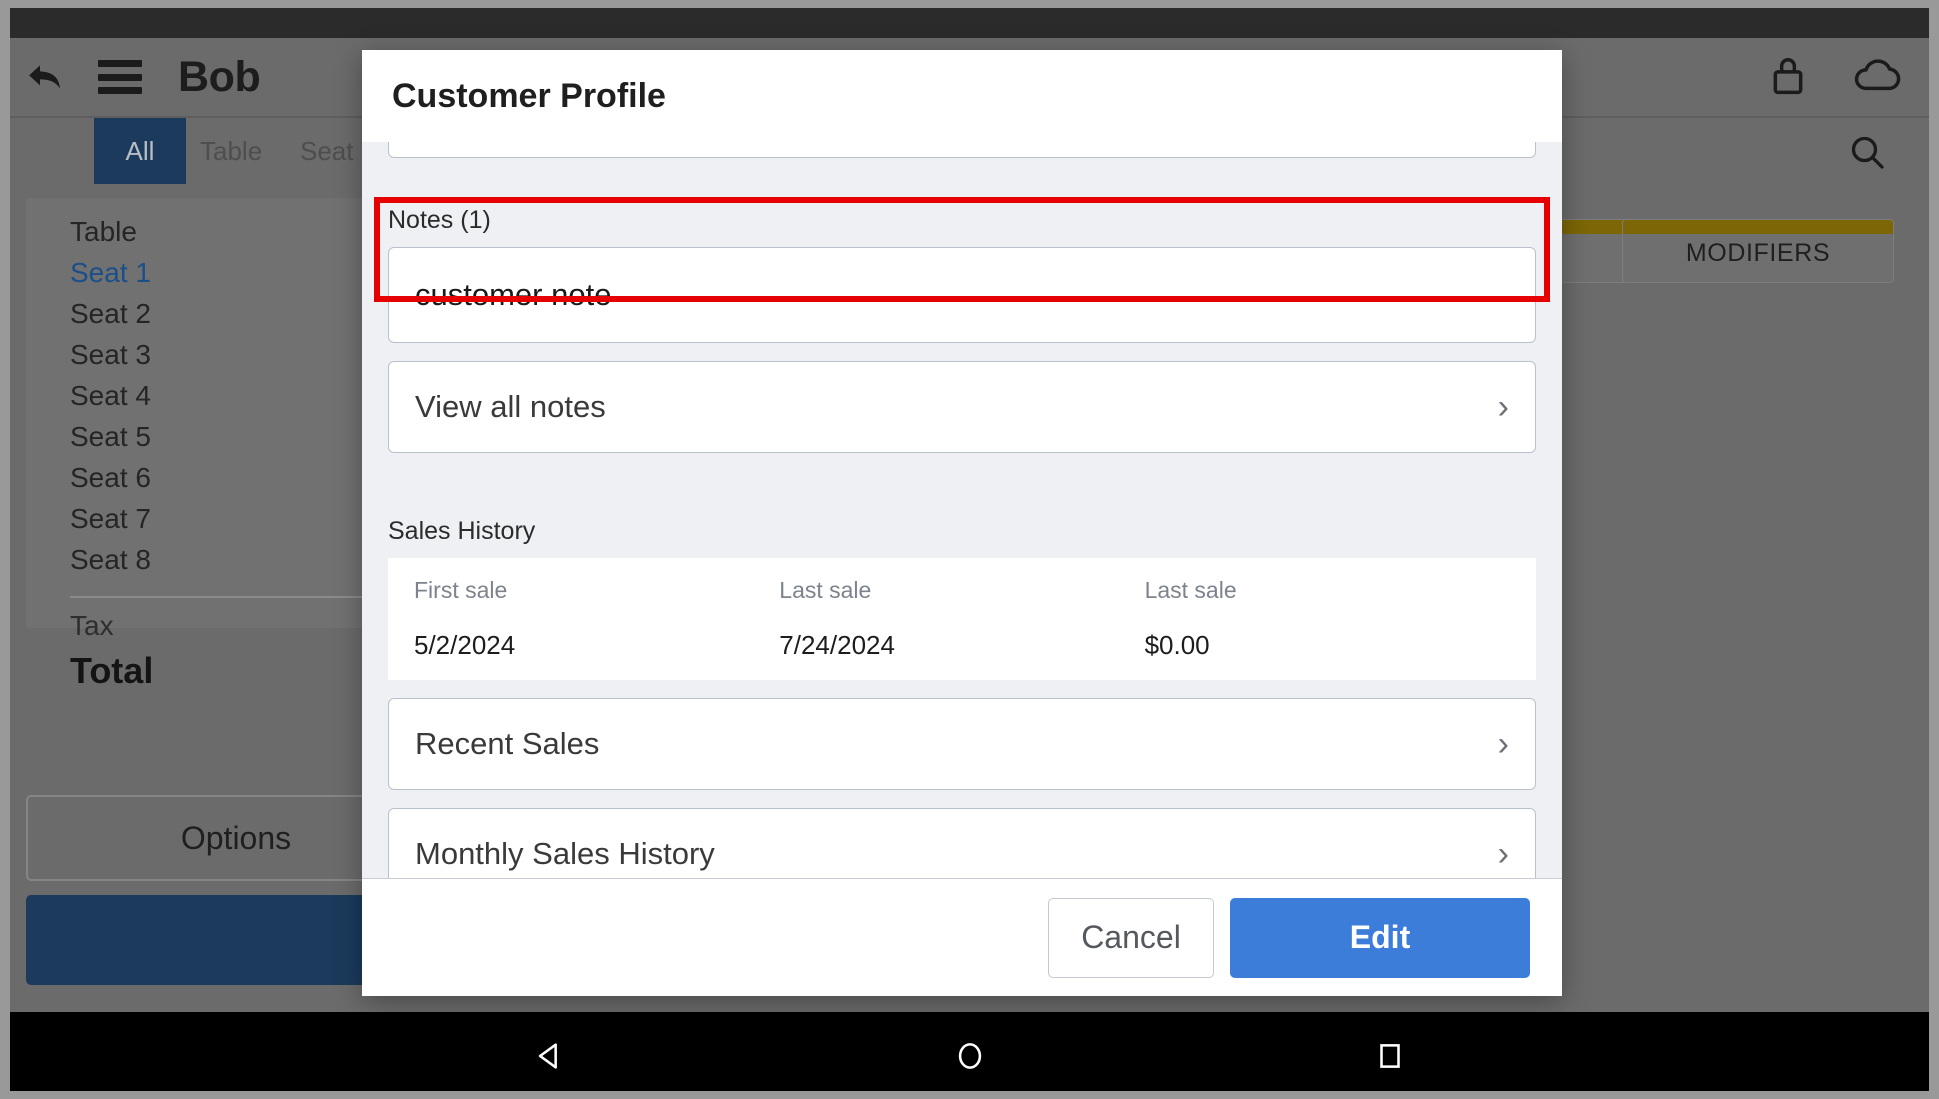 The height and width of the screenshot is (1099, 1939). What do you see at coordinates (962, 645) in the screenshot?
I see `sales-history-value-row: 5/2/2024 7/24/2024 $0.00` at bounding box center [962, 645].